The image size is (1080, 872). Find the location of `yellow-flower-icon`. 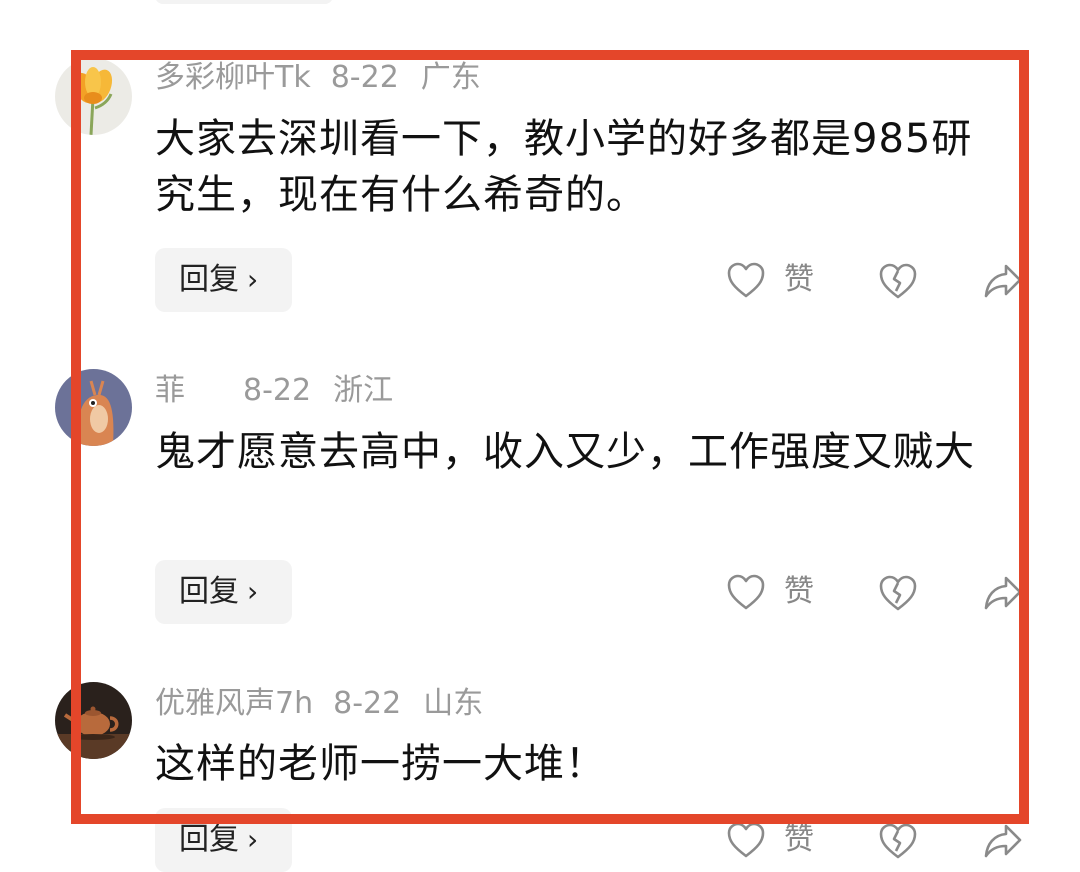

yellow-flower-icon is located at coordinates (93, 96).